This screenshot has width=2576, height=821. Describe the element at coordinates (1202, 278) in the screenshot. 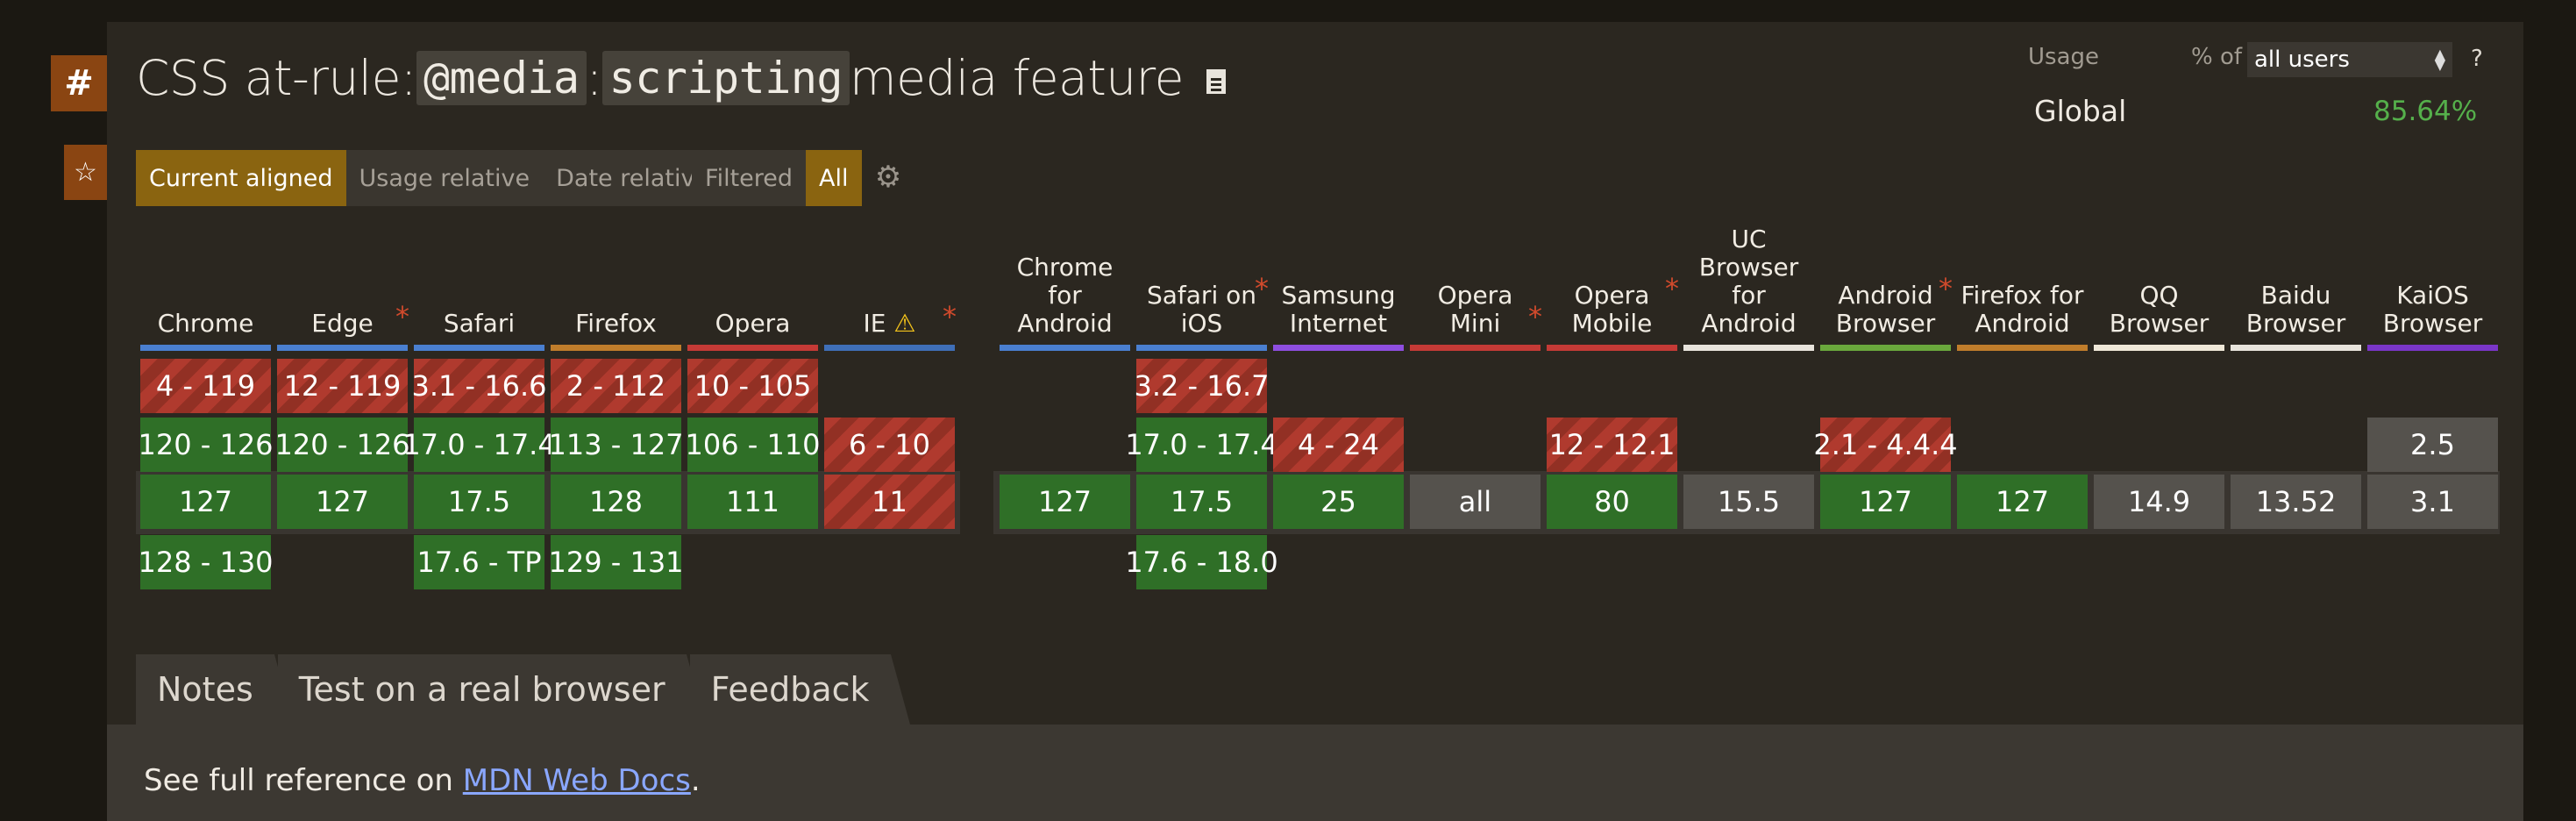

I see `browser-header-safari-ios: Safari on iOS *` at that location.